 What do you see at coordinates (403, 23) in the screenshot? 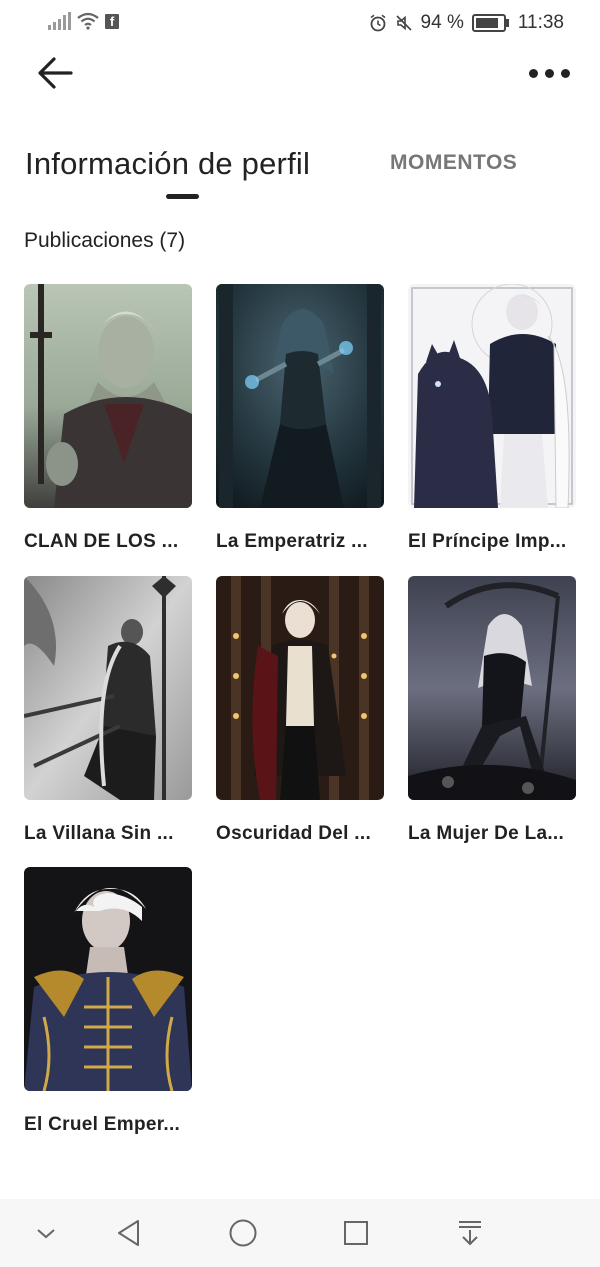
I see `mute-icon` at bounding box center [403, 23].